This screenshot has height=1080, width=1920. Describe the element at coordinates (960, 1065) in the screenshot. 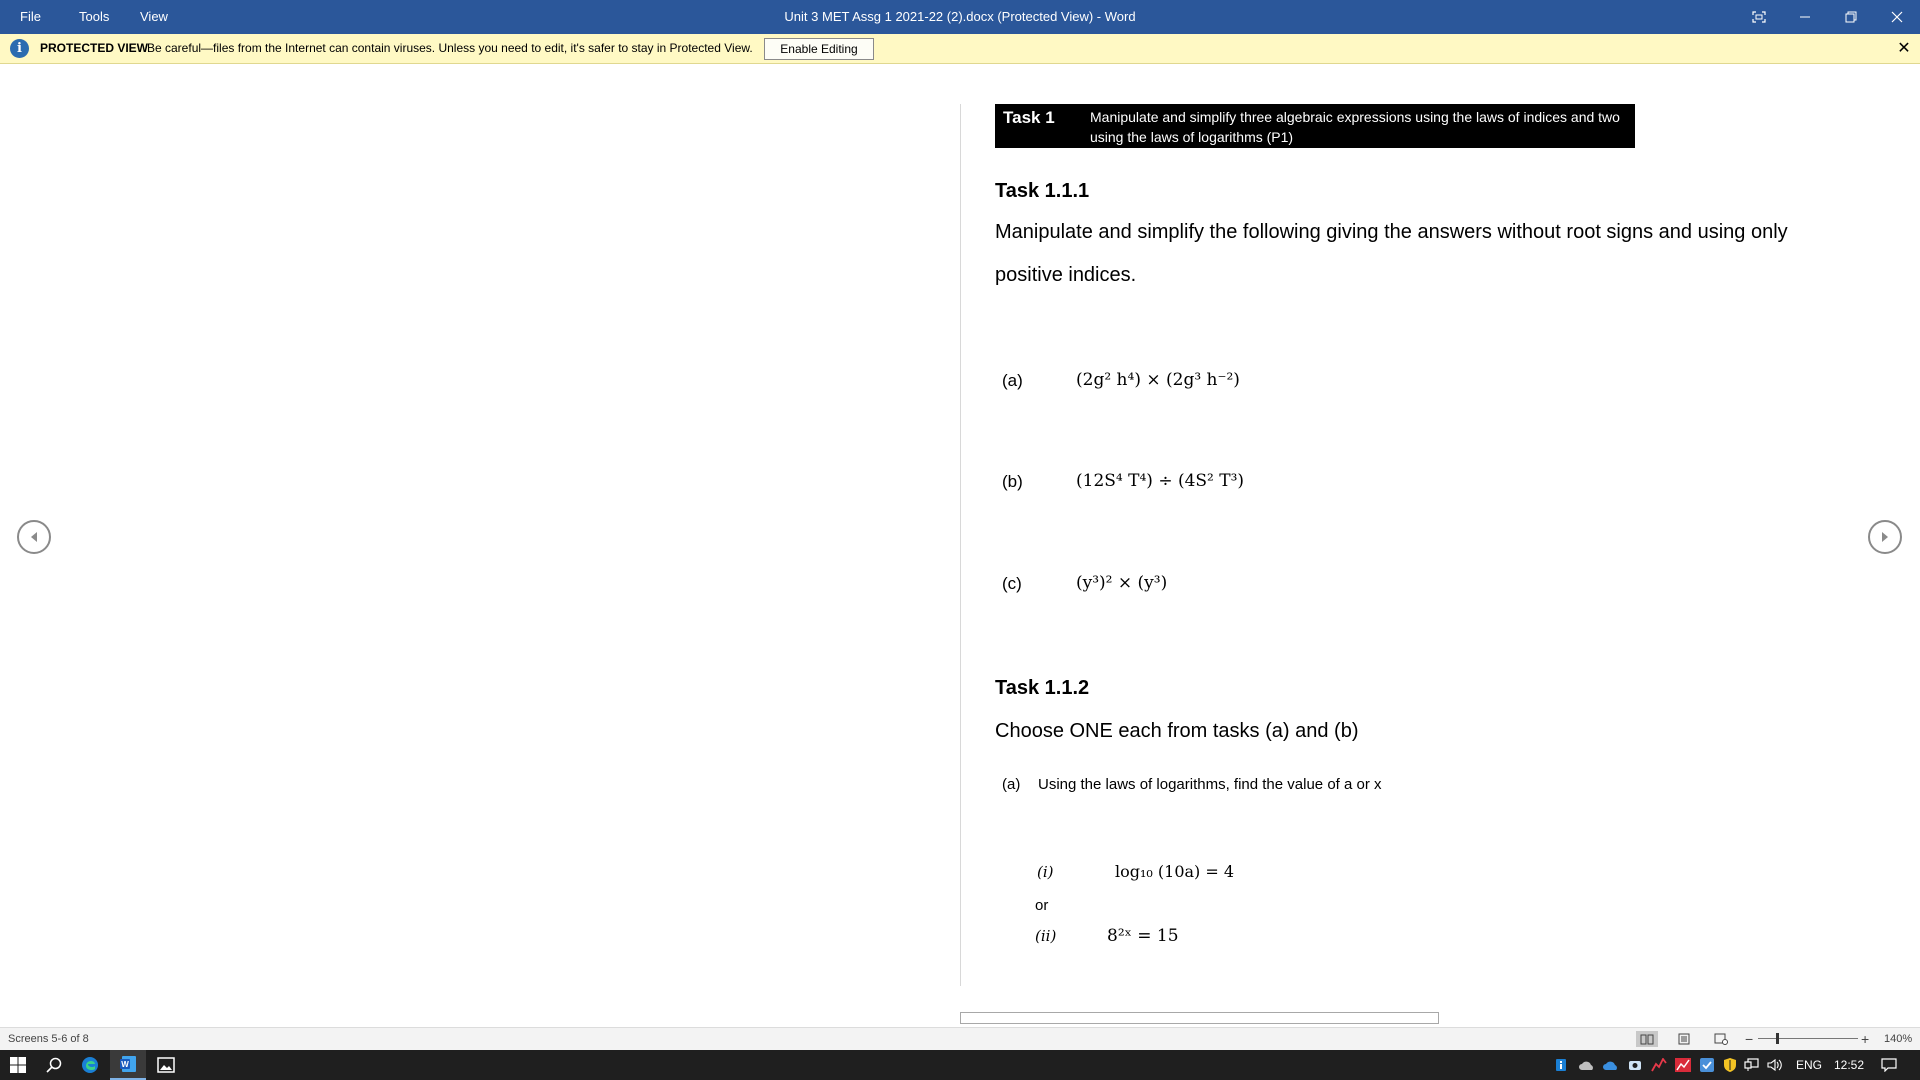

I see `taskbar: W ENG 12:52` at that location.